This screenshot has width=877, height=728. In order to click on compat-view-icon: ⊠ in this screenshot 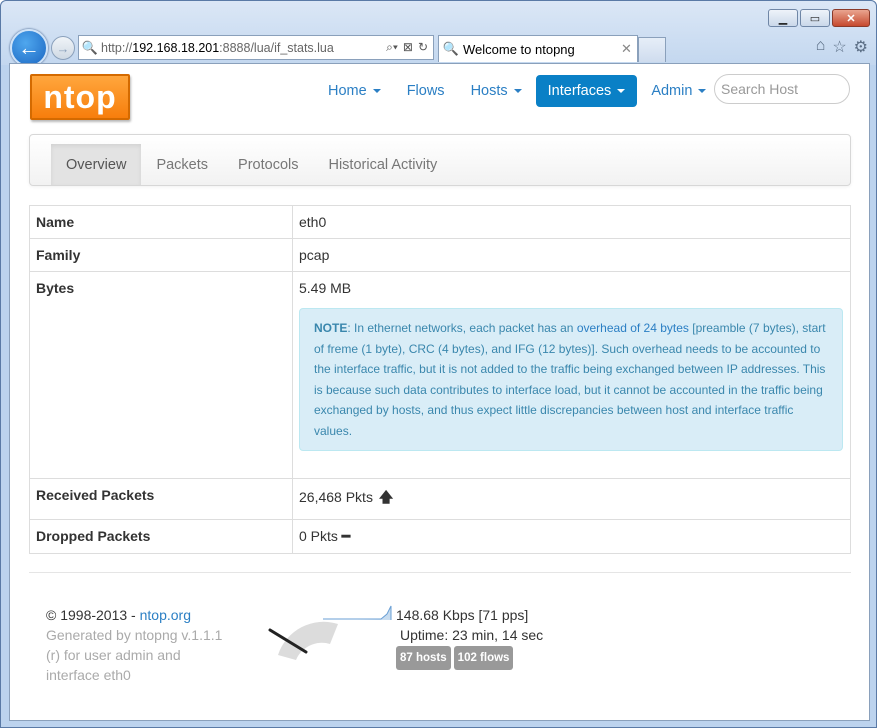, I will do `click(408, 47)`.